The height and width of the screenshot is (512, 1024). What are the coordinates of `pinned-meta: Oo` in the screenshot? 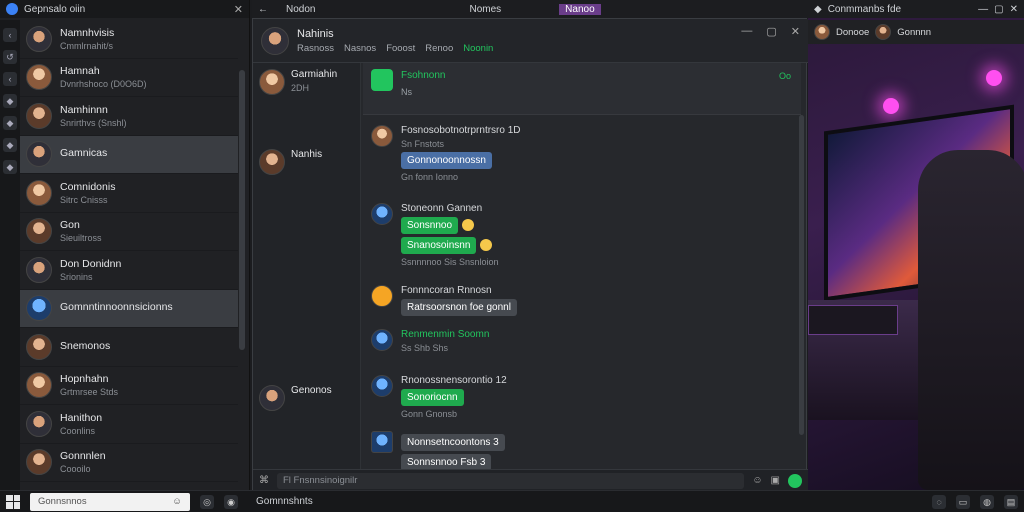 It's located at (784, 76).